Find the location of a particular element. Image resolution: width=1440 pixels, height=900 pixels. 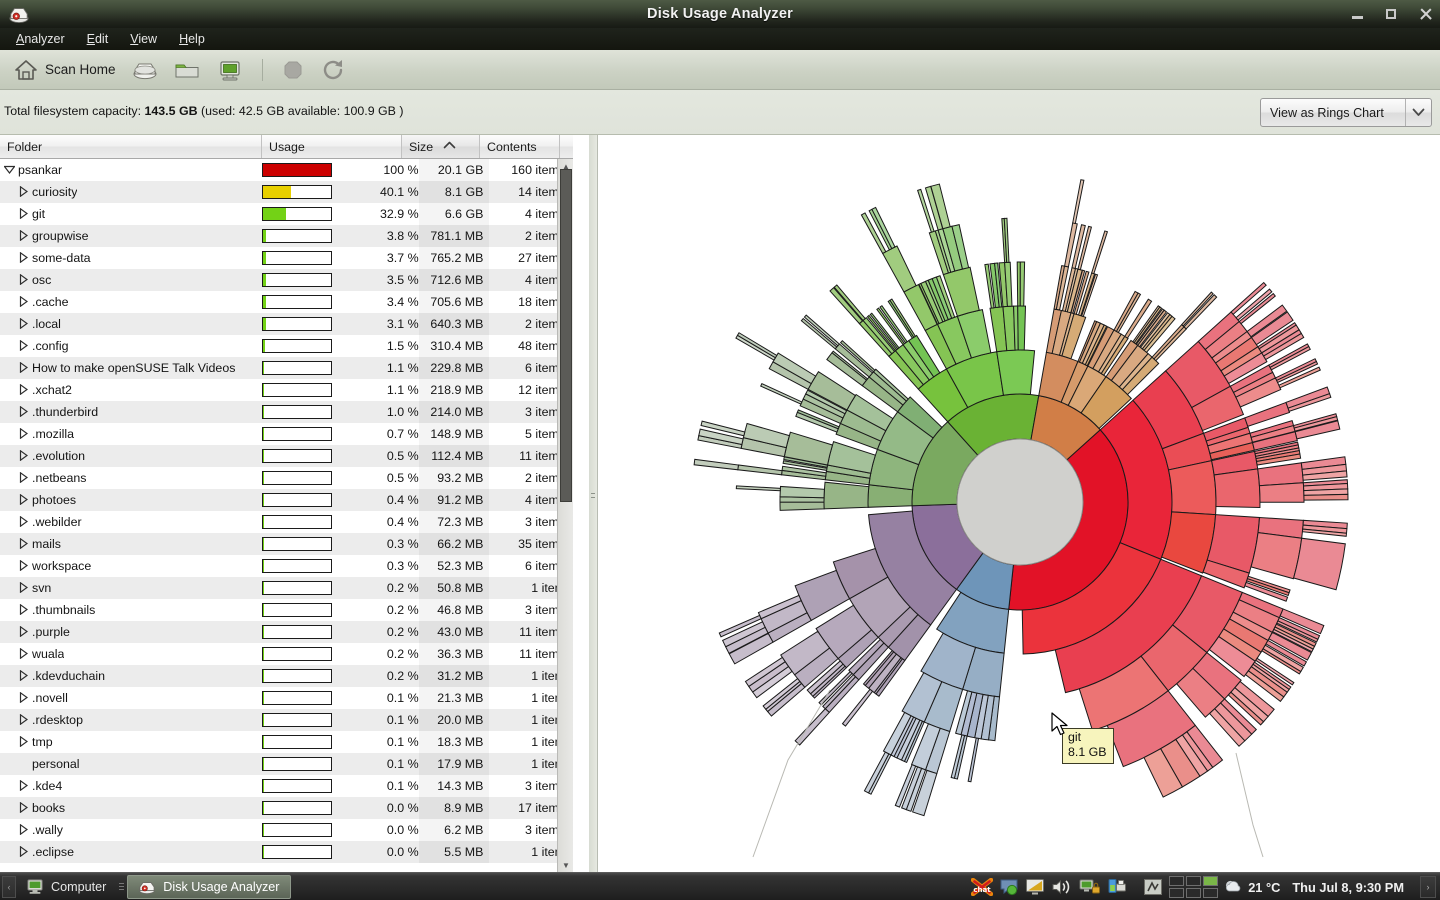

stop-button is located at coordinates (293, 70).